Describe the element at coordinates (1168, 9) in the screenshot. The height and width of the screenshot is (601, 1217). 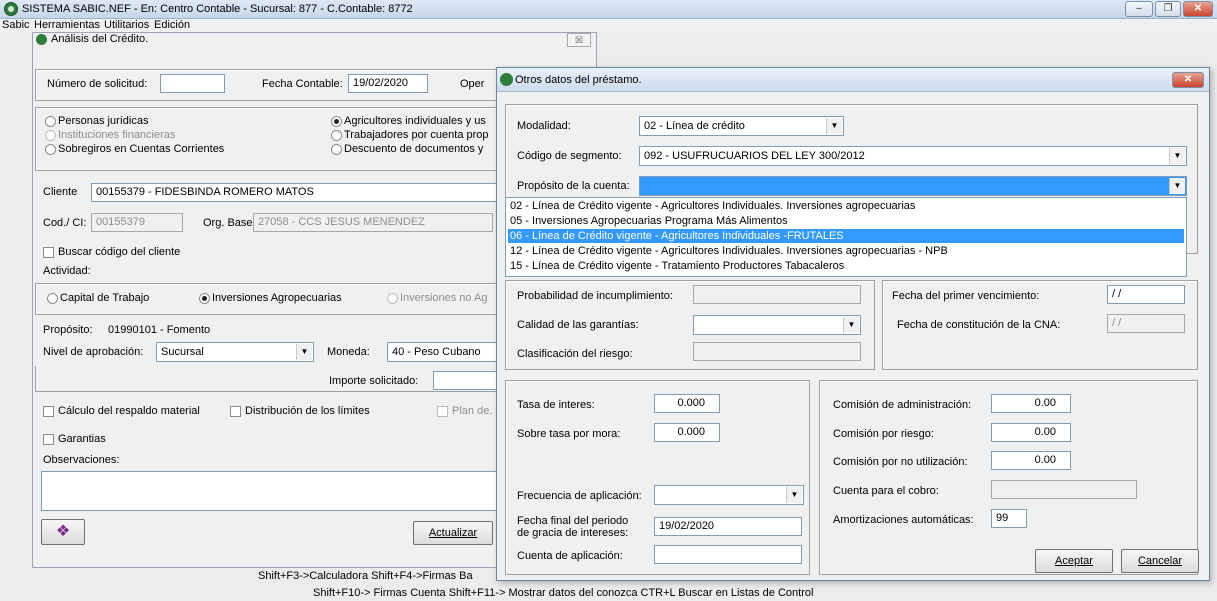
I see `maximize-button: ❐` at that location.